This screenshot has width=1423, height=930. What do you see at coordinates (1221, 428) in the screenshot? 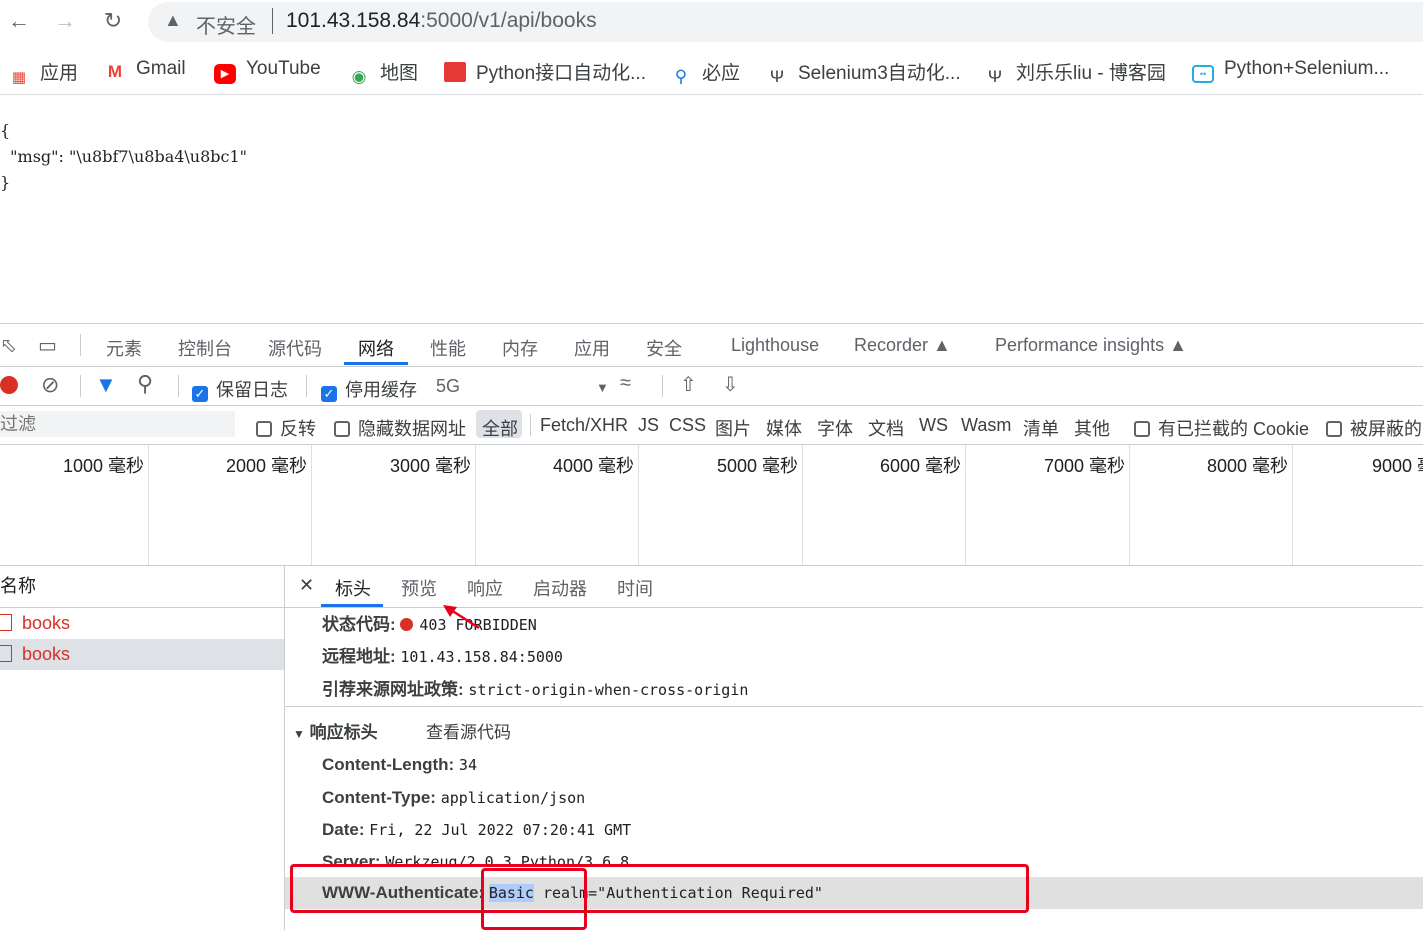
I see `blocked-cookies-checkbox: 有已拦截的 Cookie` at bounding box center [1221, 428].